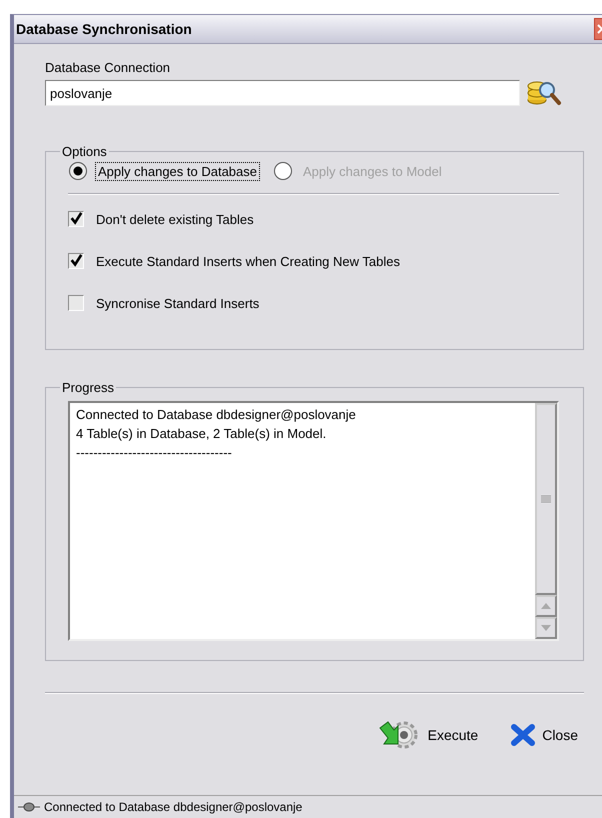  What do you see at coordinates (154, 453) in the screenshot?
I see `log-line: ------------------------------------` at bounding box center [154, 453].